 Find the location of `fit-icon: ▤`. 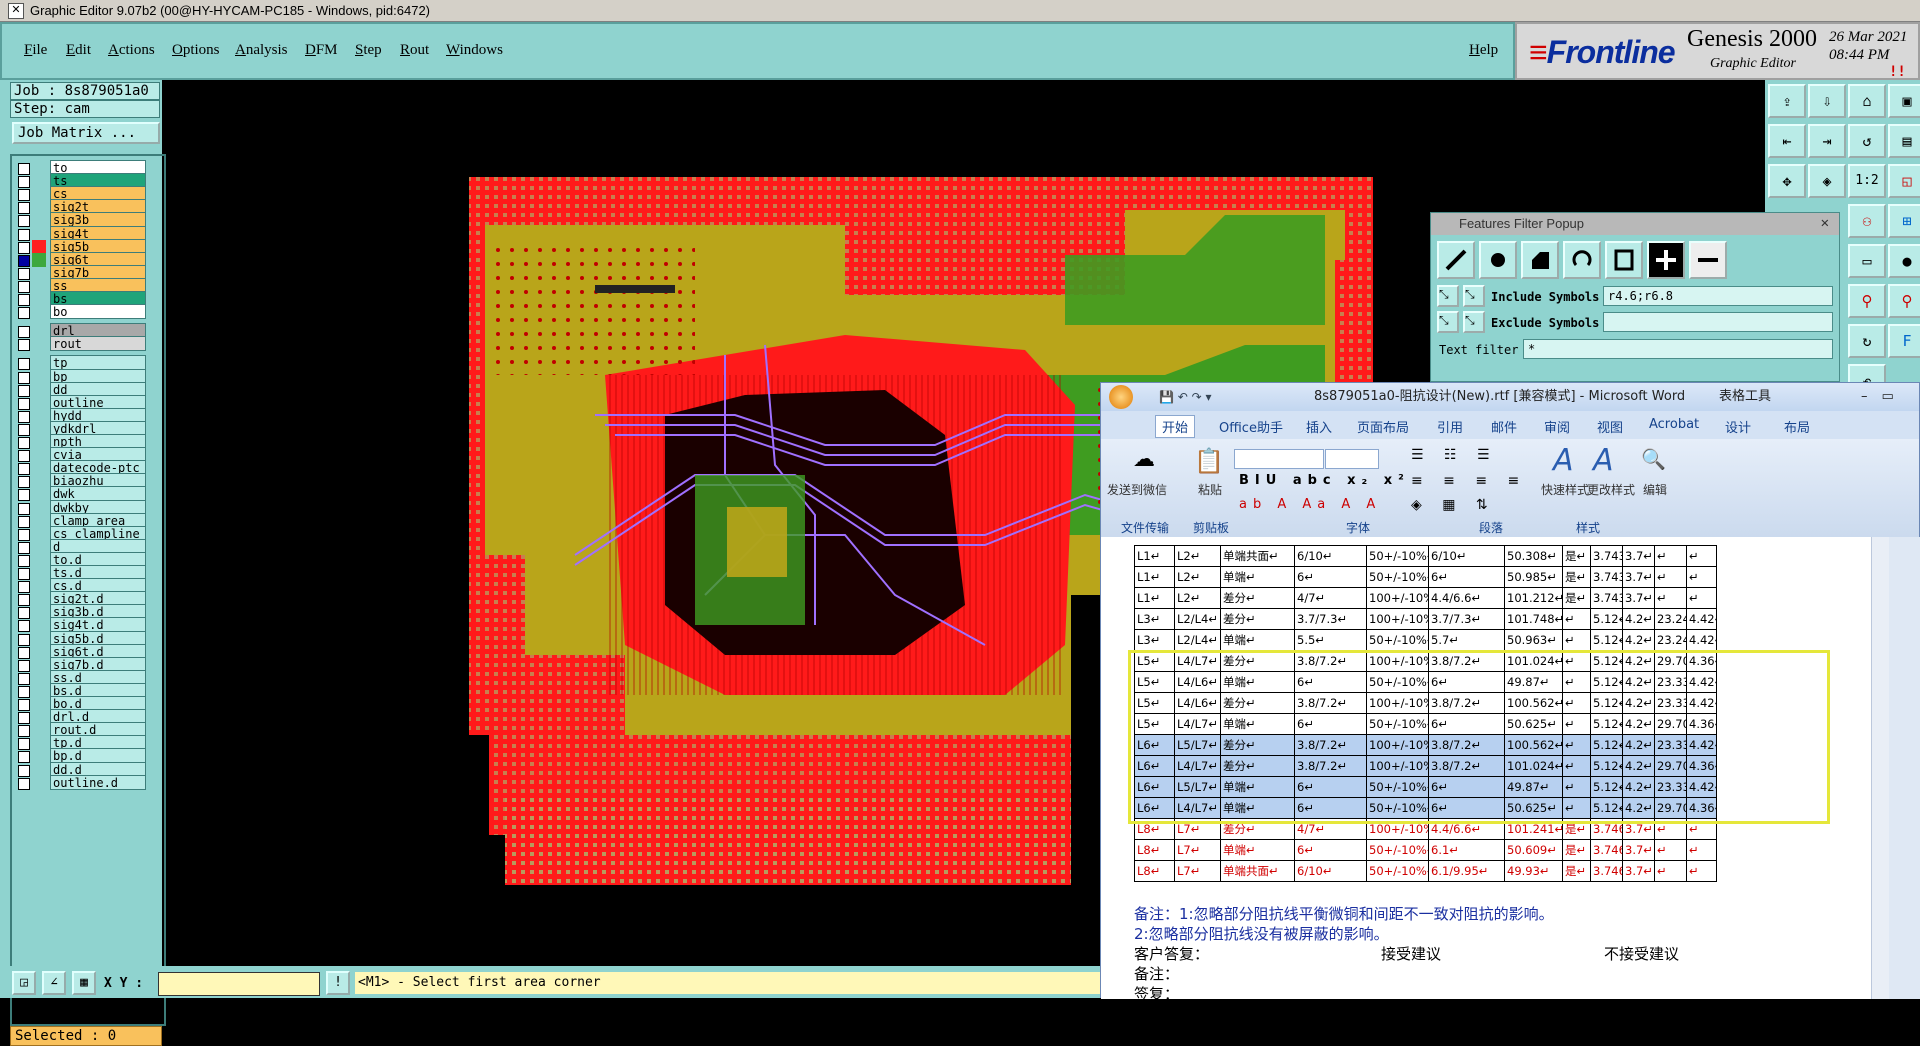

fit-icon: ▤ is located at coordinates (1904, 141).